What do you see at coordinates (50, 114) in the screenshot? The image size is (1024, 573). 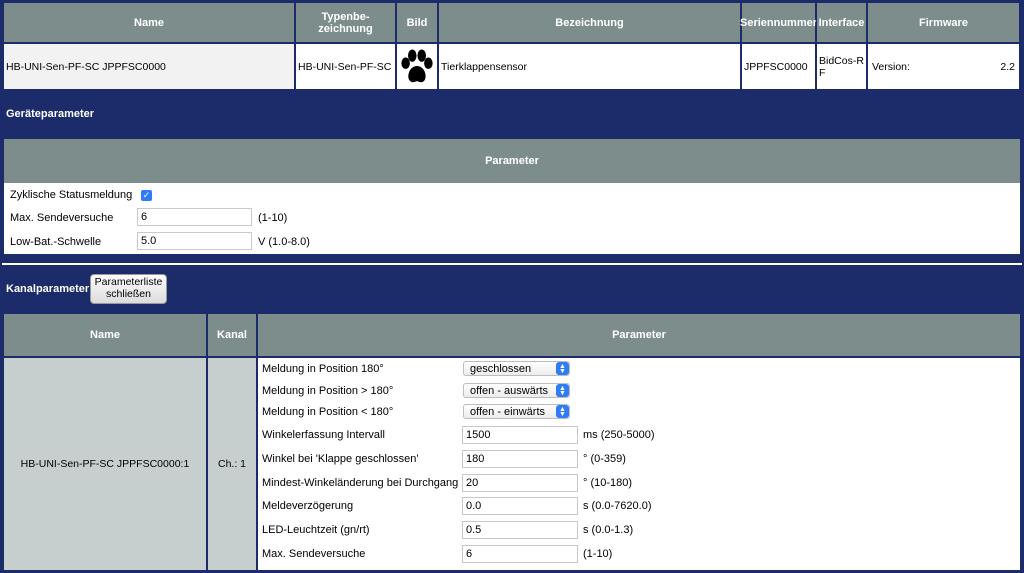 I see `device-params-title: Geräteparameter` at bounding box center [50, 114].